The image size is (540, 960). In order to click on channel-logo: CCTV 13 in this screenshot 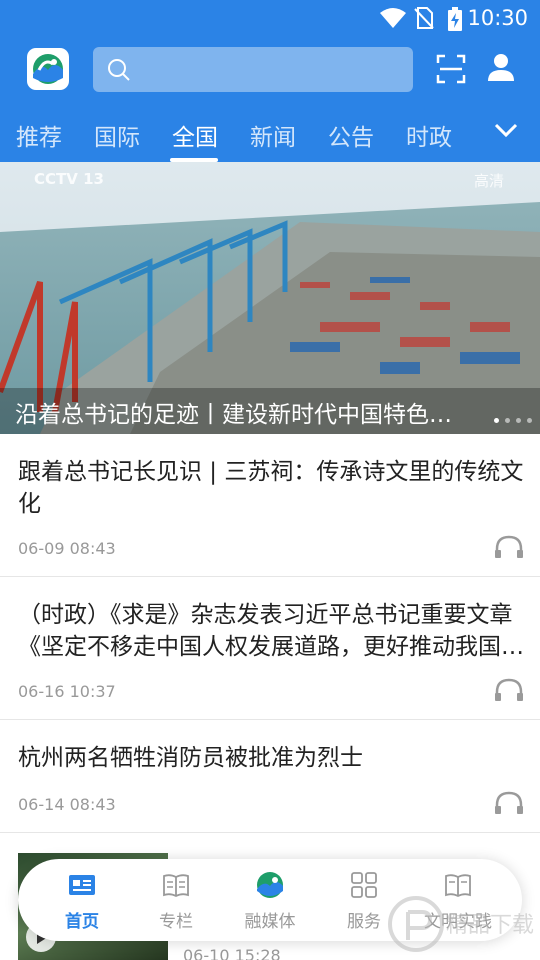, I will do `click(69, 179)`.